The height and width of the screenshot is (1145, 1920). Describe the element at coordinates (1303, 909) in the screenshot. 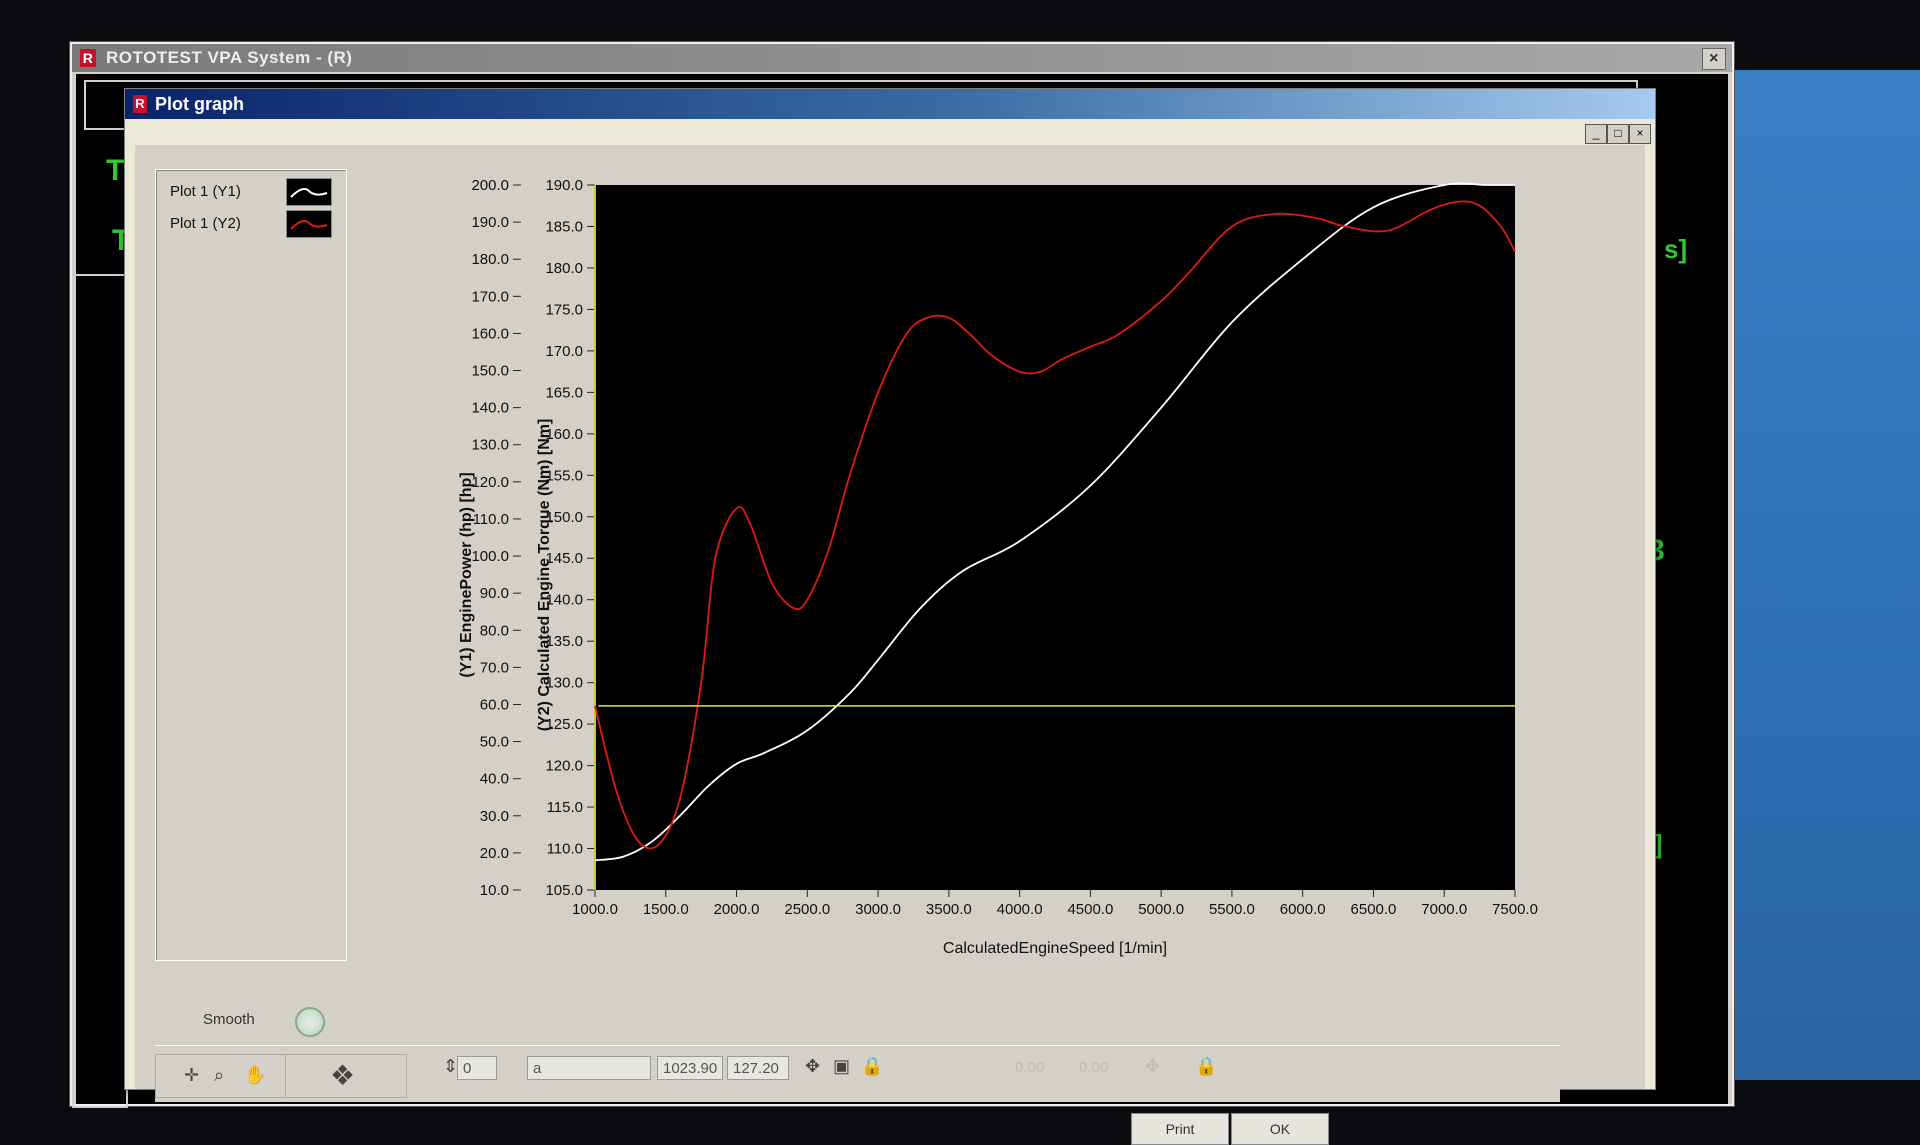

I see `x-tick-label: 6000.0` at that location.